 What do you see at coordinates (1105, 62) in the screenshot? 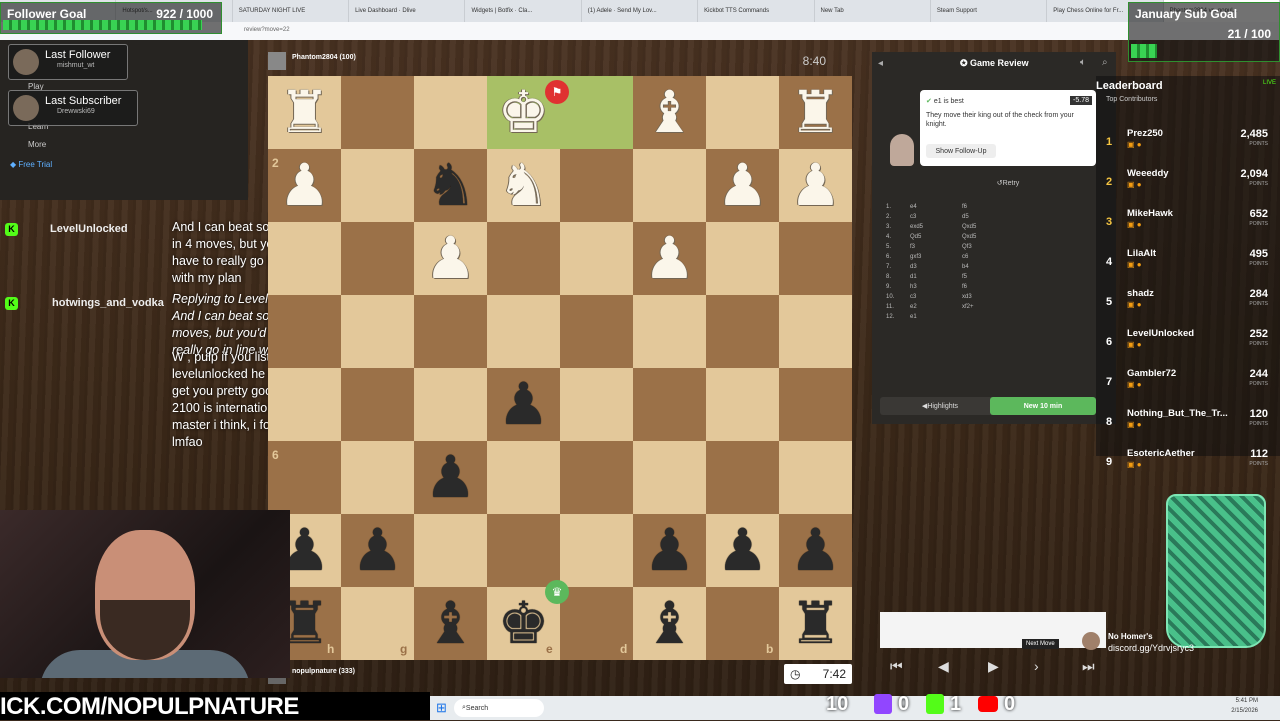
I see `search-icon: ⌕` at bounding box center [1105, 62].